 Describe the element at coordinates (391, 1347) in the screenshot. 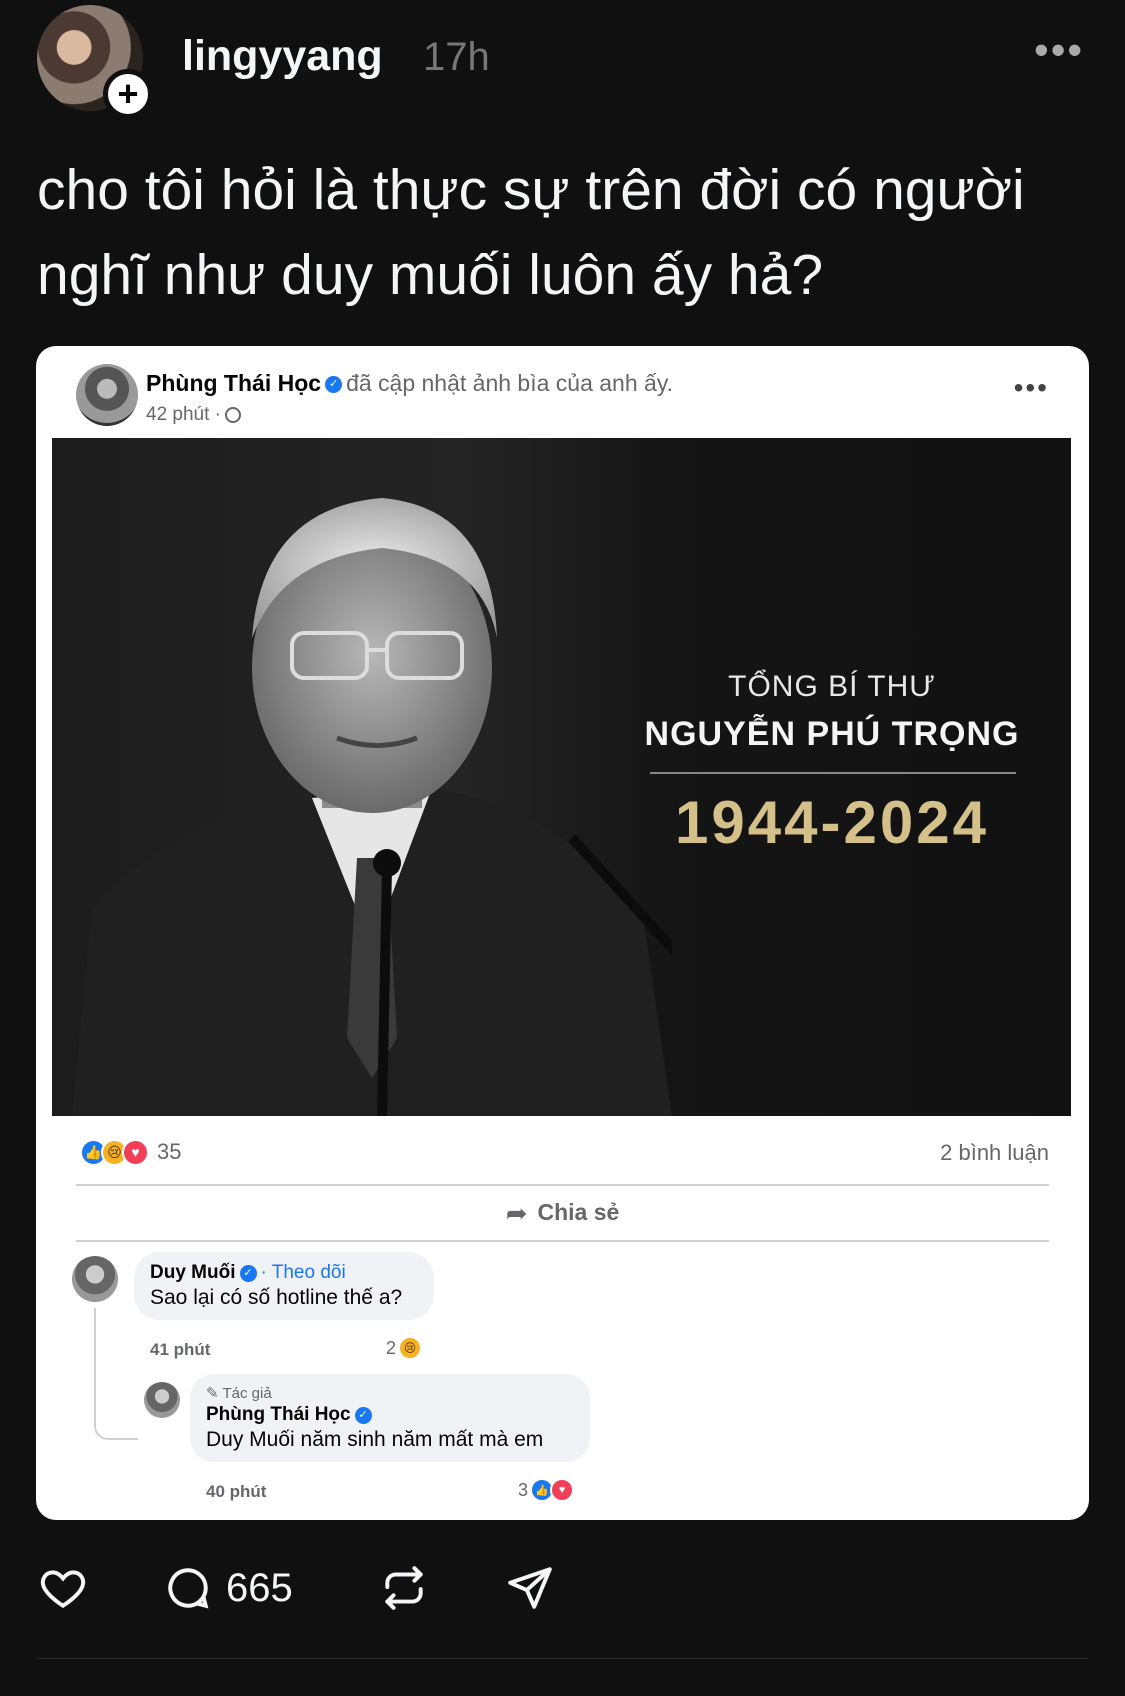

I see `comment-reaction-count: 2` at that location.